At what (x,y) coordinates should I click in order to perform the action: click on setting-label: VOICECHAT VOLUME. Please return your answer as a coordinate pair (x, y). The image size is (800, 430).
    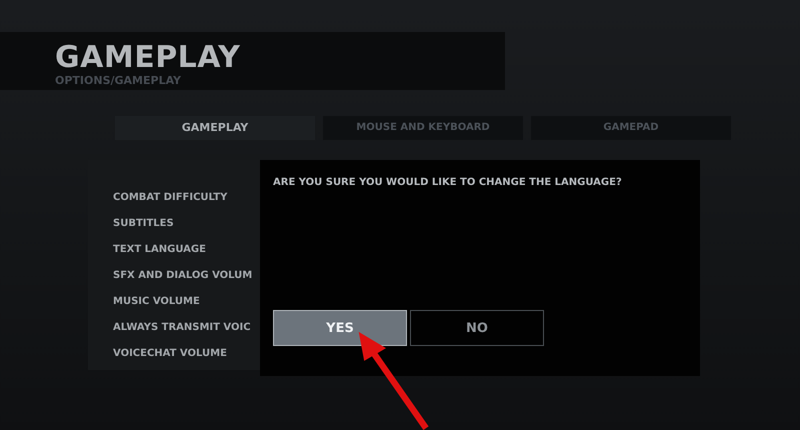
    Looking at the image, I should click on (186, 353).